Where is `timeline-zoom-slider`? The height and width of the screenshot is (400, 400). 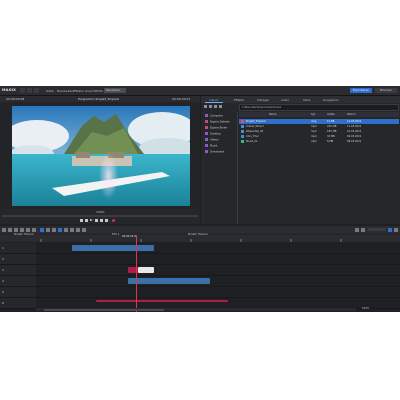 timeline-zoom-slider is located at coordinates (377, 229).